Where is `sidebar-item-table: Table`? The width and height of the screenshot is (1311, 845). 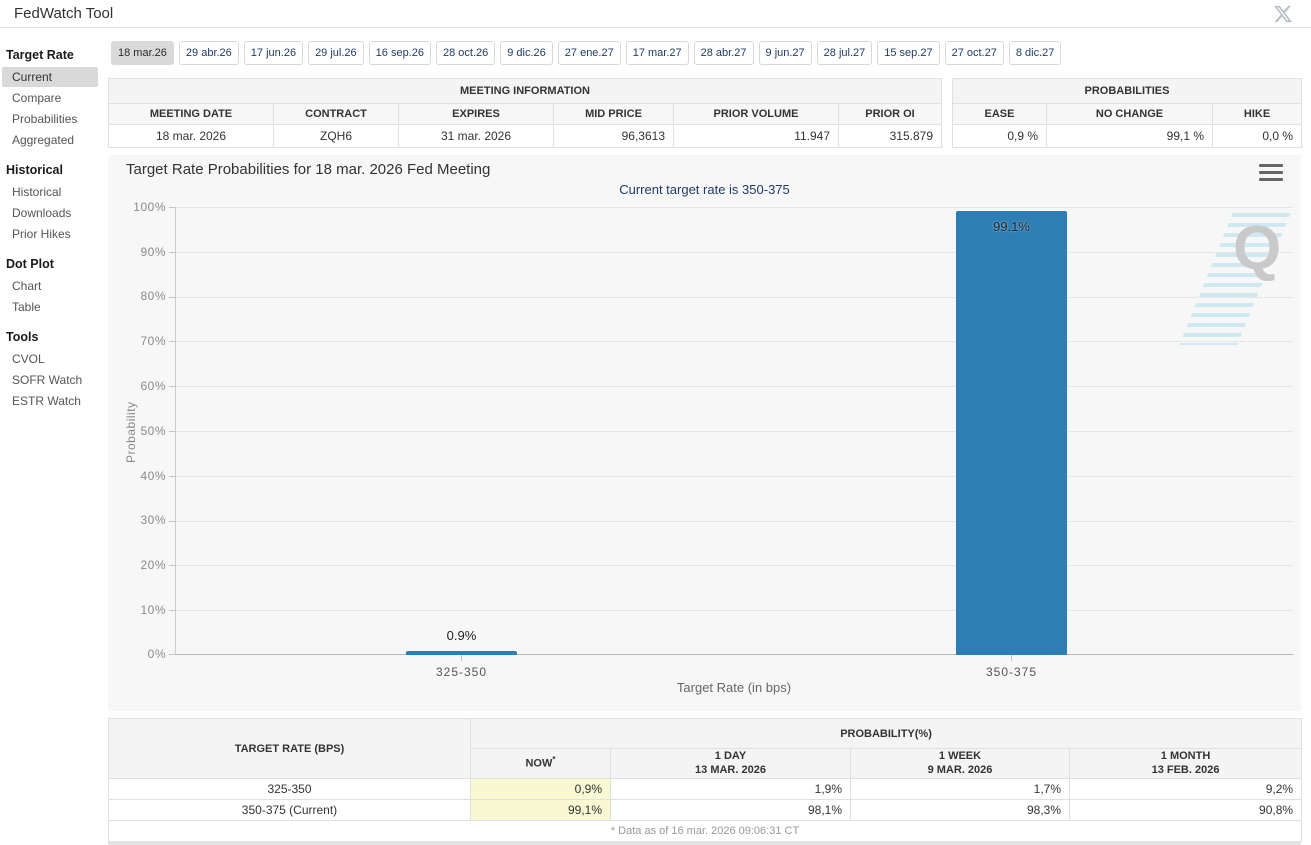 sidebar-item-table: Table is located at coordinates (50, 307).